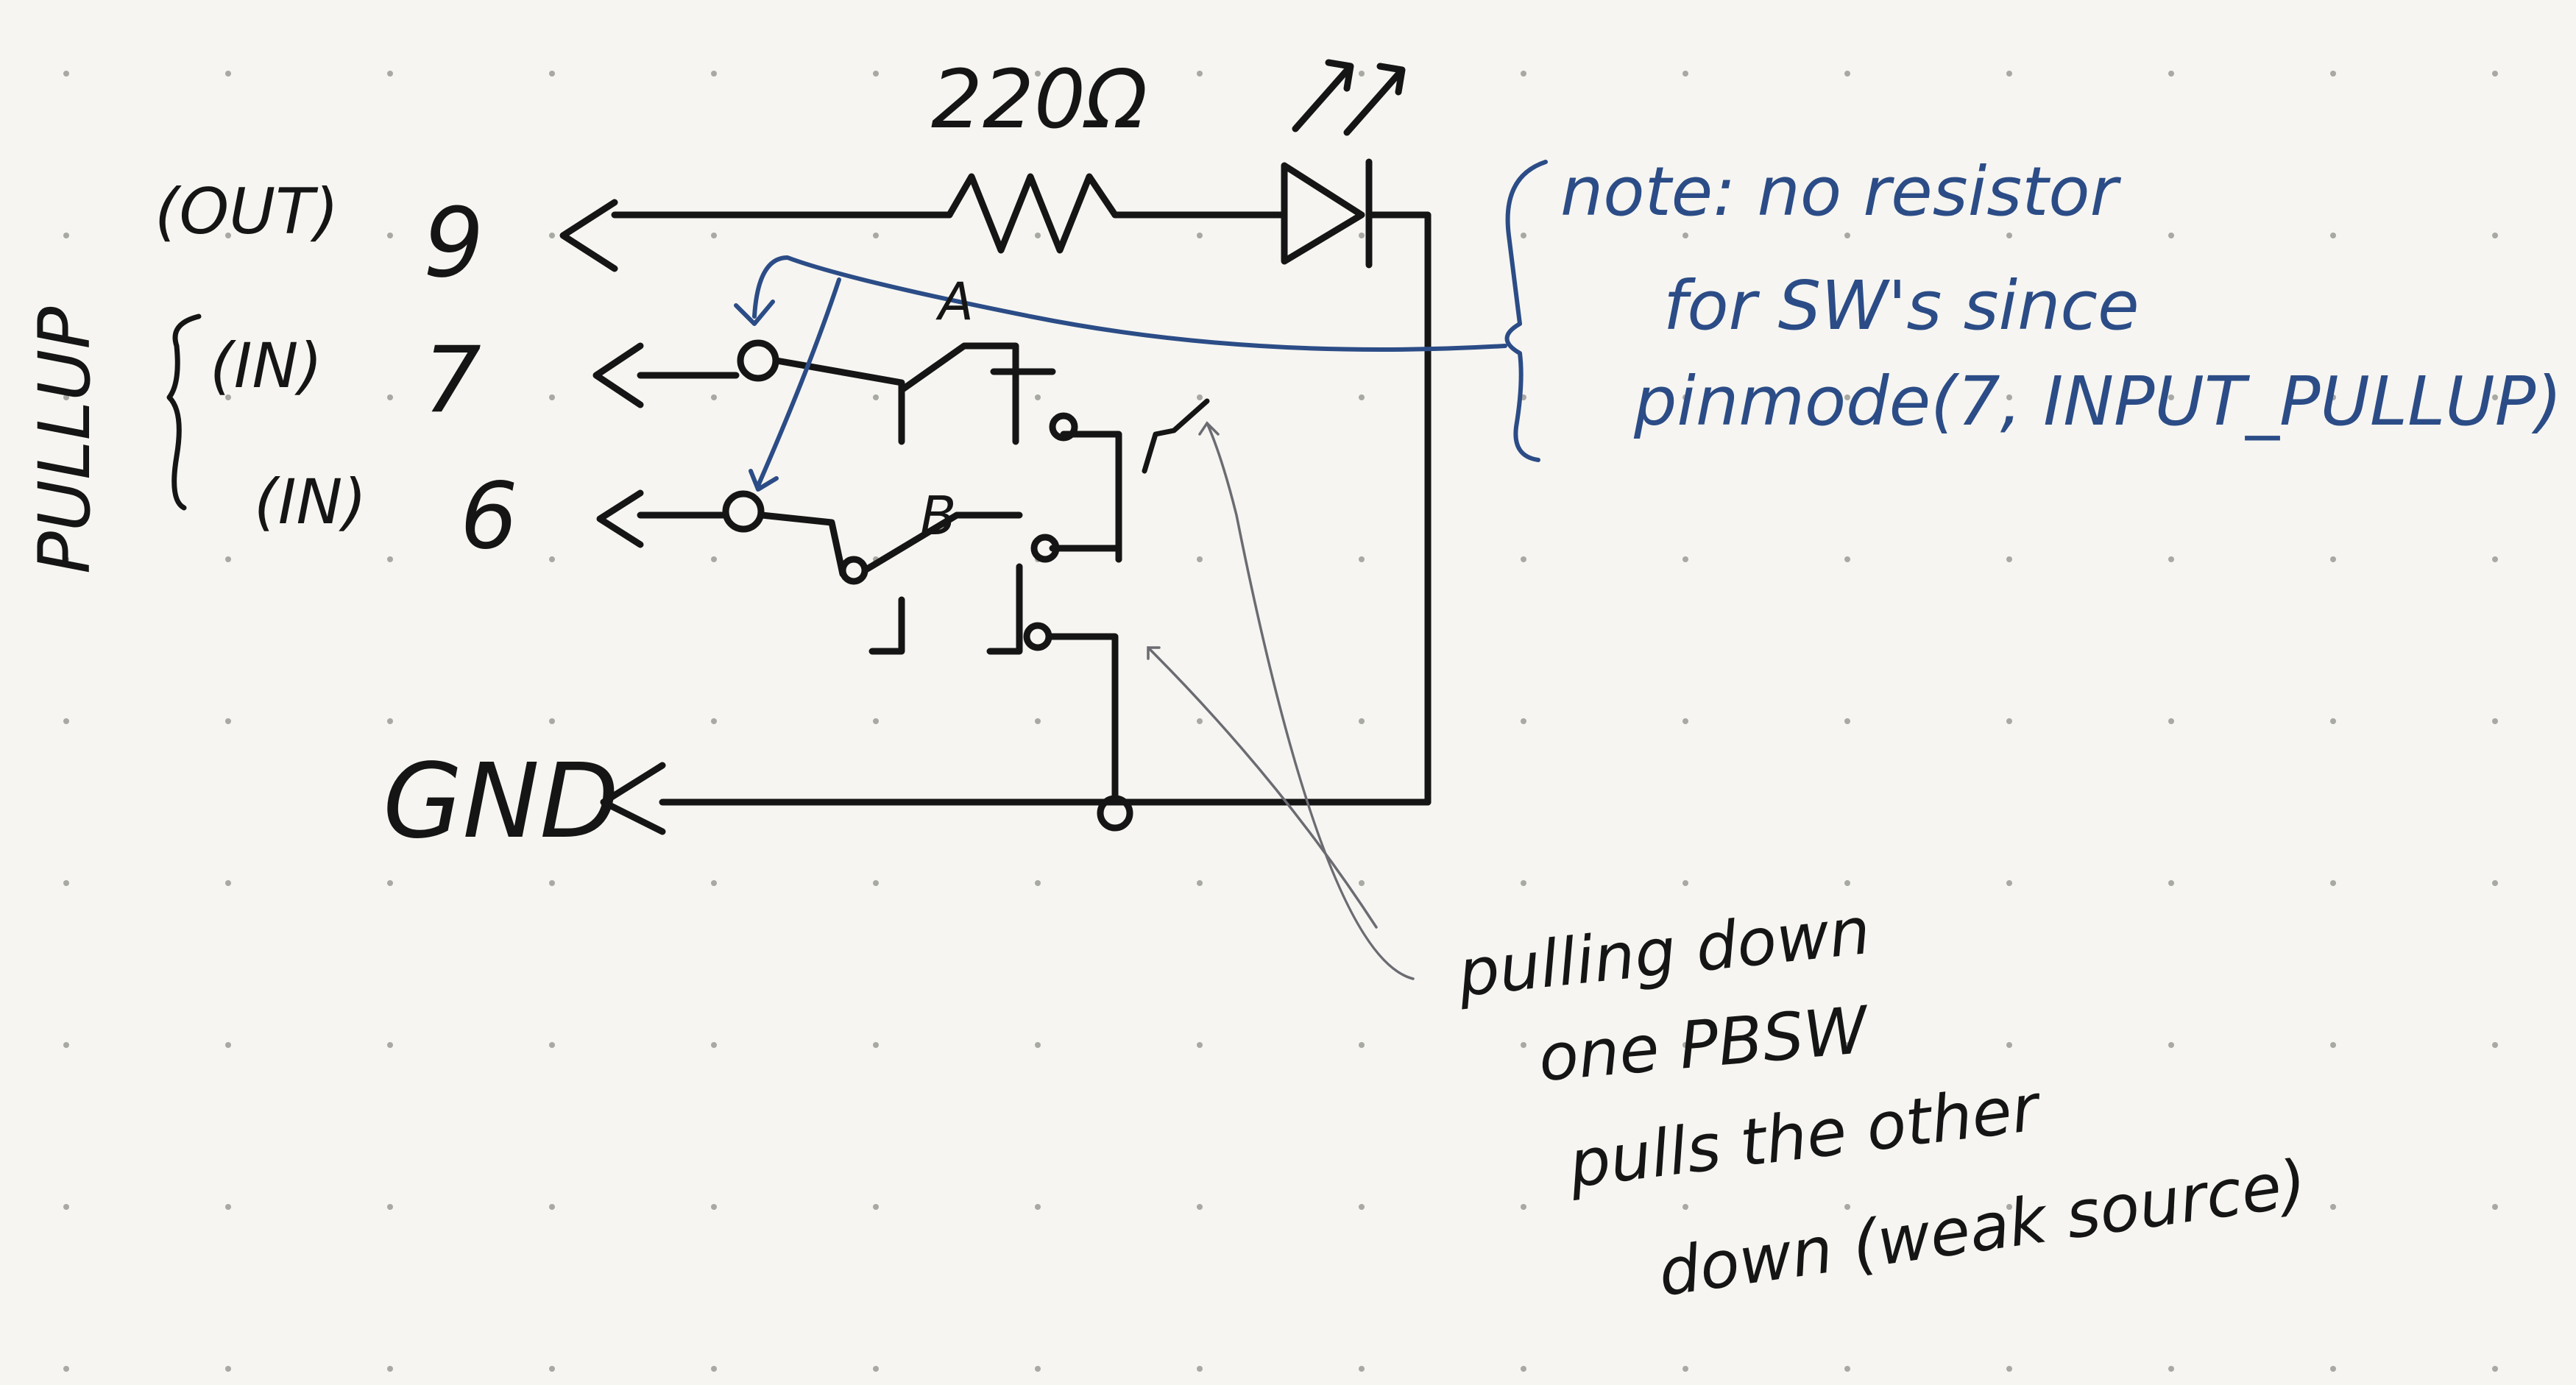 This screenshot has height=1385, width=2576. Describe the element at coordinates (65, 440) in the screenshot. I see `pullup-label: PULLUP` at that location.